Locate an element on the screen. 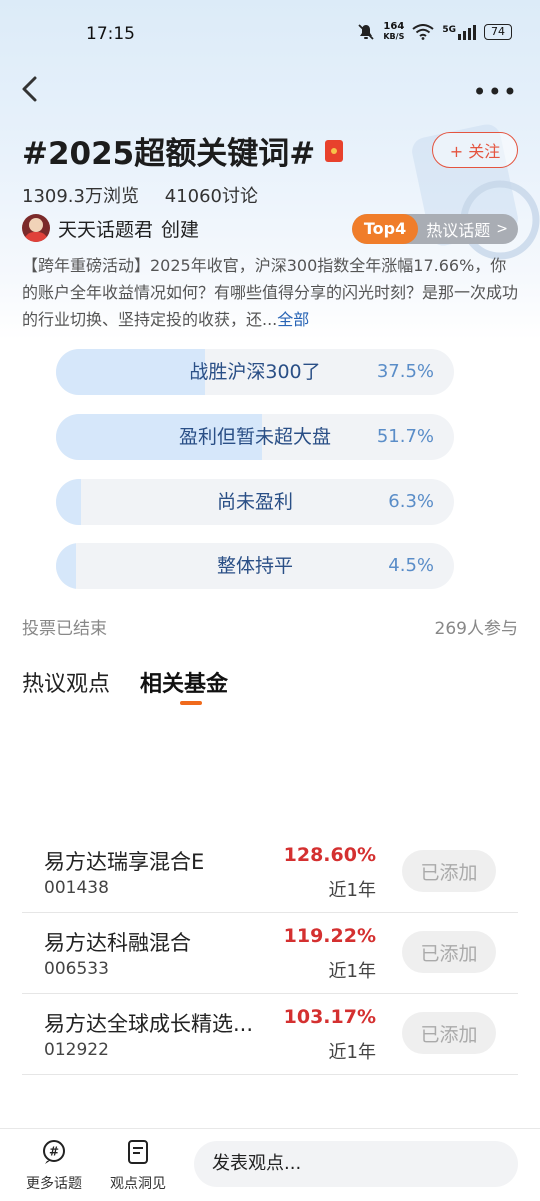 This screenshot has width=540, height=1201. status-time: 17:15 is located at coordinates (110, 34).